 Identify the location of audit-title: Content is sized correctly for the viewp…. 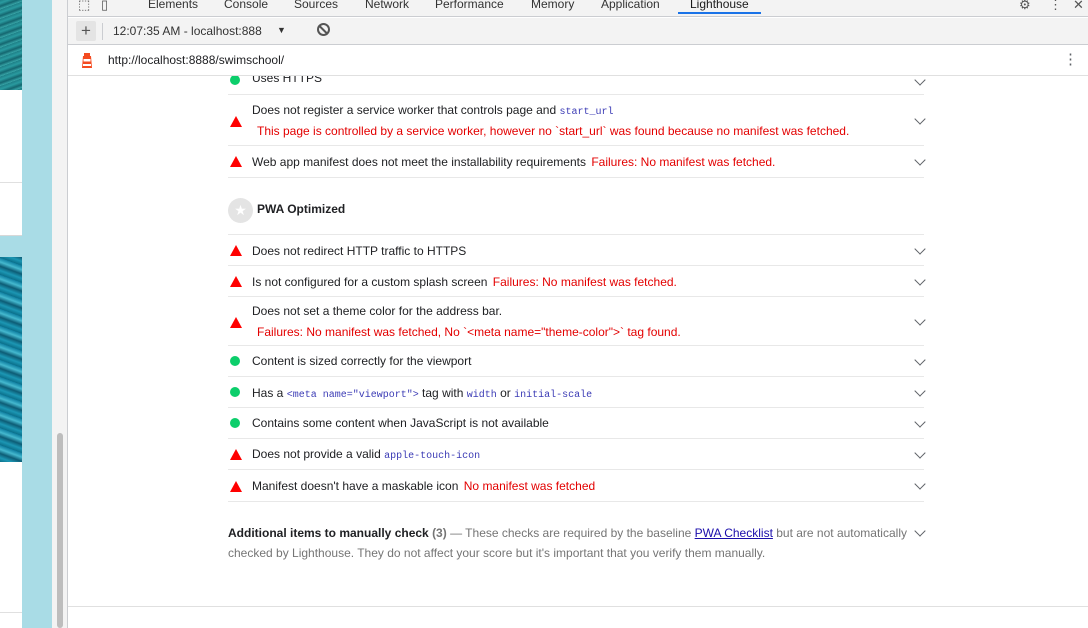
(362, 361).